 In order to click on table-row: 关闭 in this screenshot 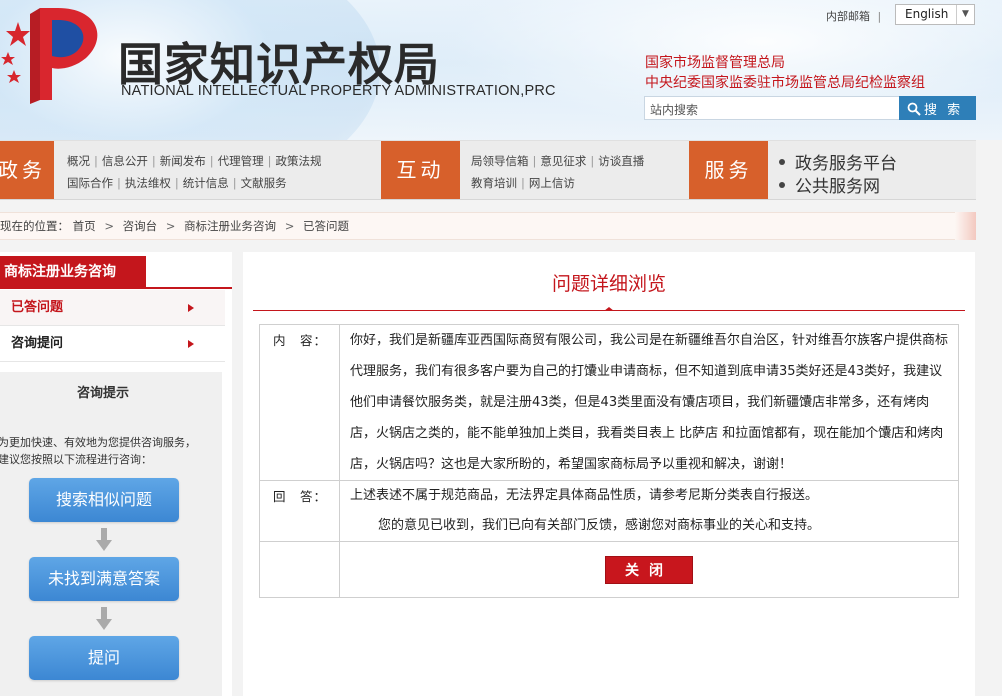, I will do `click(609, 569)`.